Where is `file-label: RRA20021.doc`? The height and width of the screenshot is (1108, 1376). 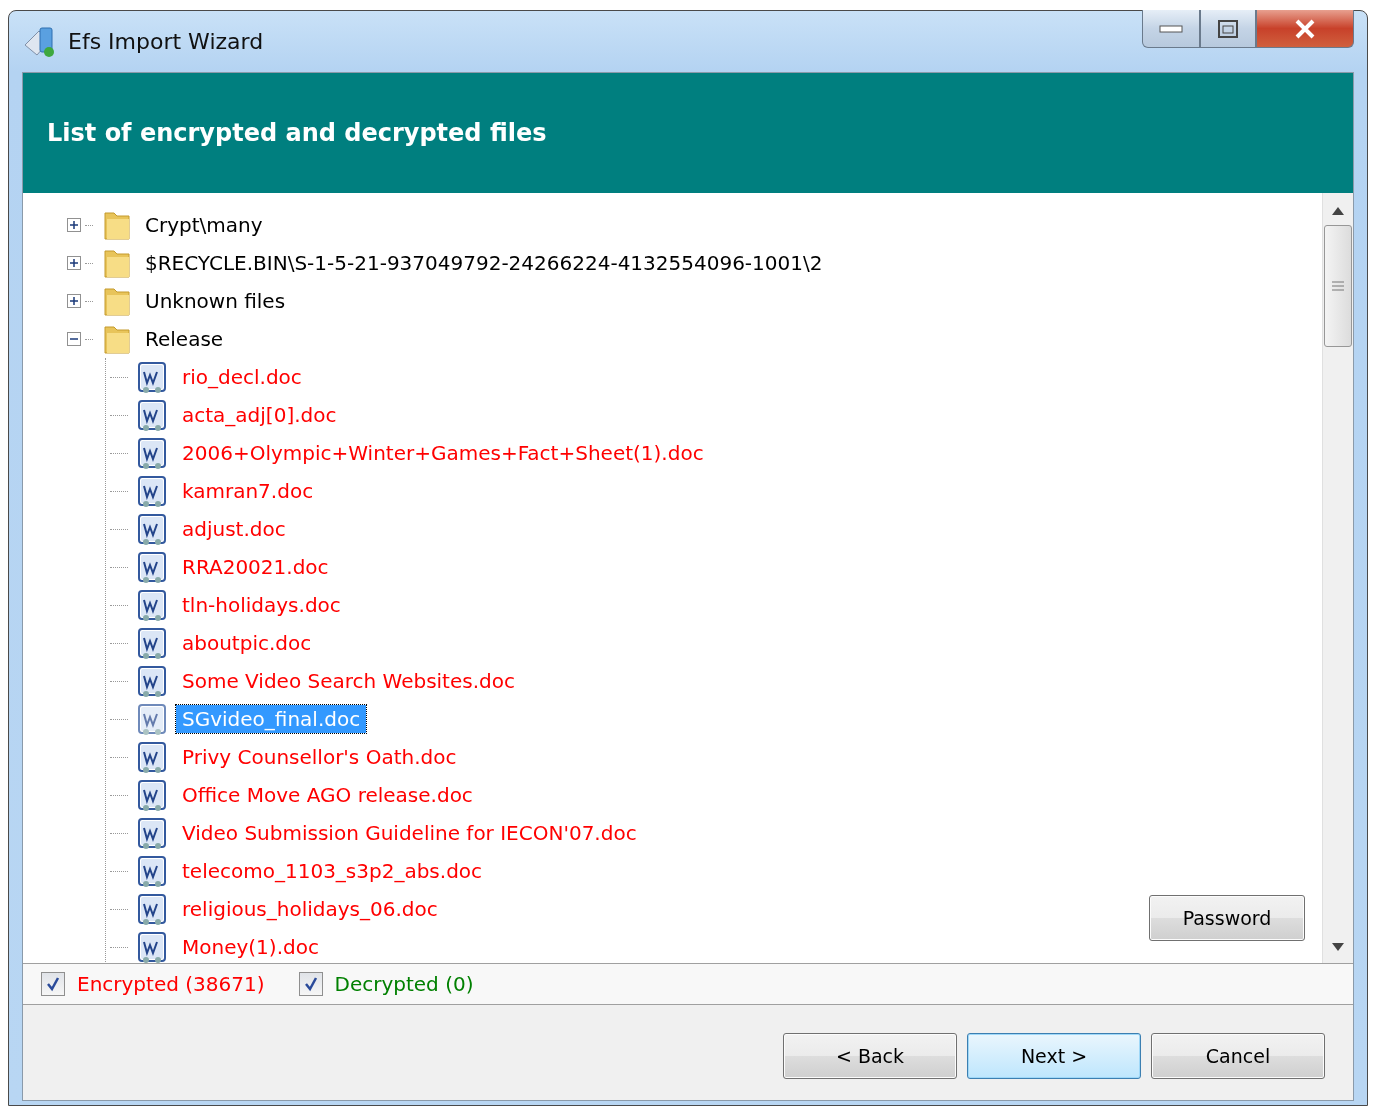 file-label: RRA20021.doc is located at coordinates (255, 567).